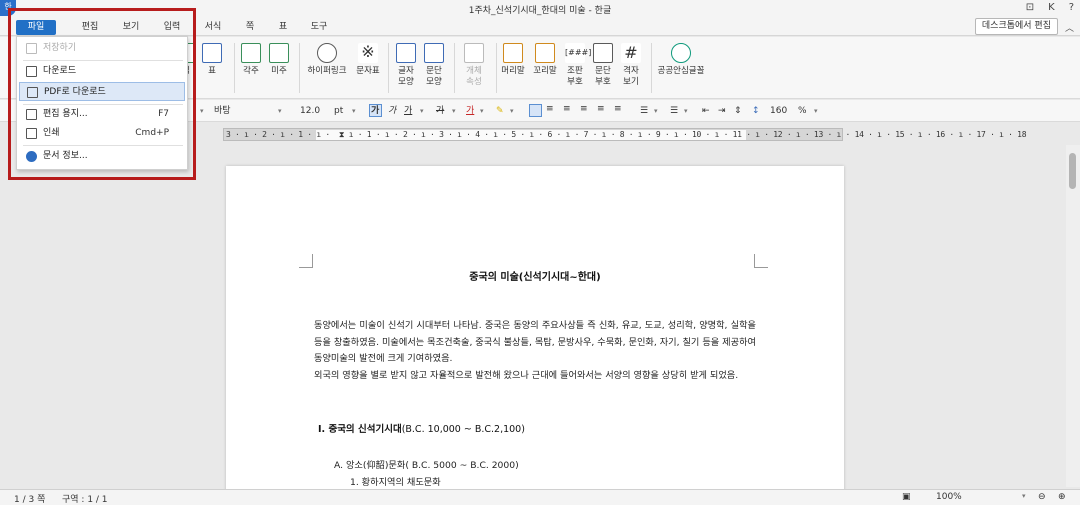  Describe the element at coordinates (279, 53) in the screenshot. I see `endnote-icon` at that location.